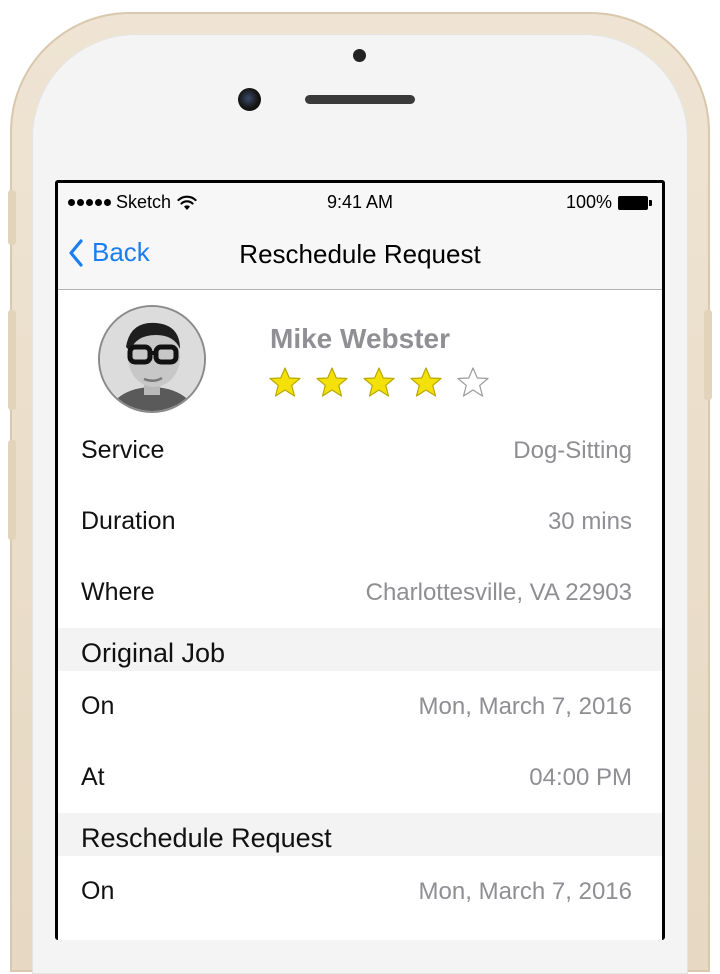  I want to click on power-button, so click(708, 355).